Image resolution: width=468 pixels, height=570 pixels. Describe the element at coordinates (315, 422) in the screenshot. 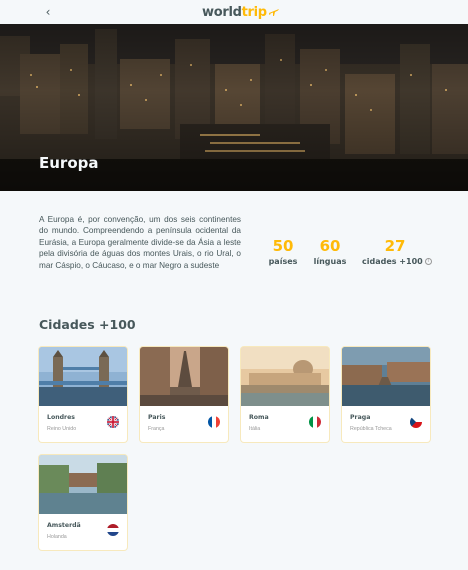

I see `italy-flag-icon` at that location.